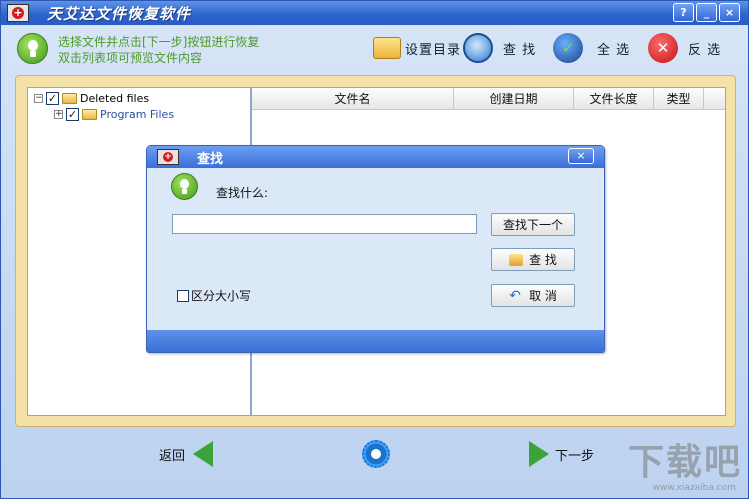  I want to click on match-case-checkbox: 区分大小写, so click(214, 295).